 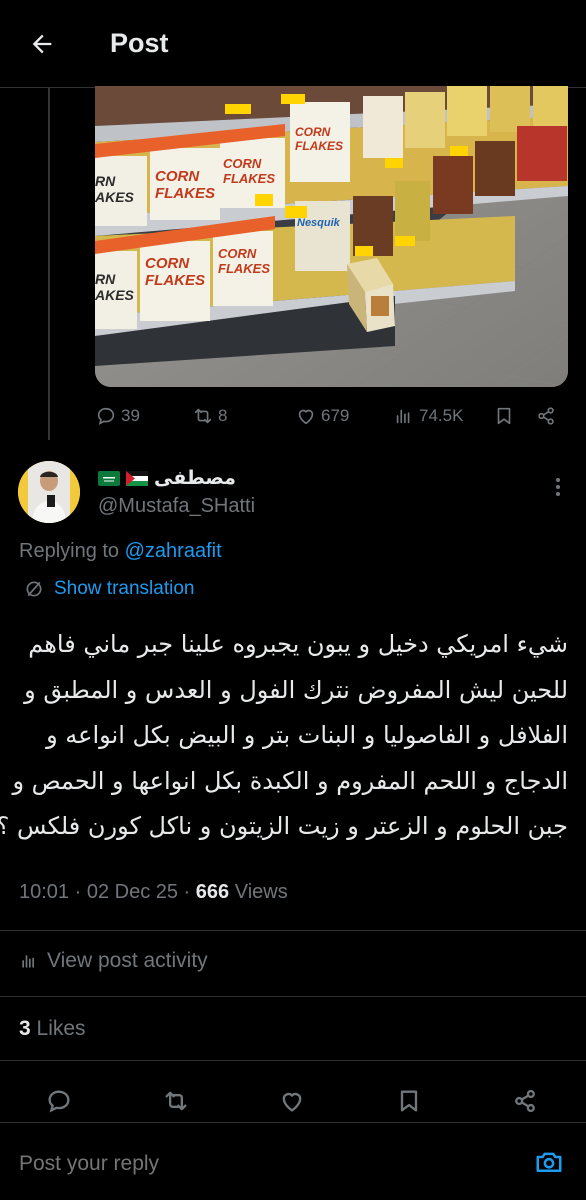 I want to click on repost-count-button: 8, so click(x=209, y=416).